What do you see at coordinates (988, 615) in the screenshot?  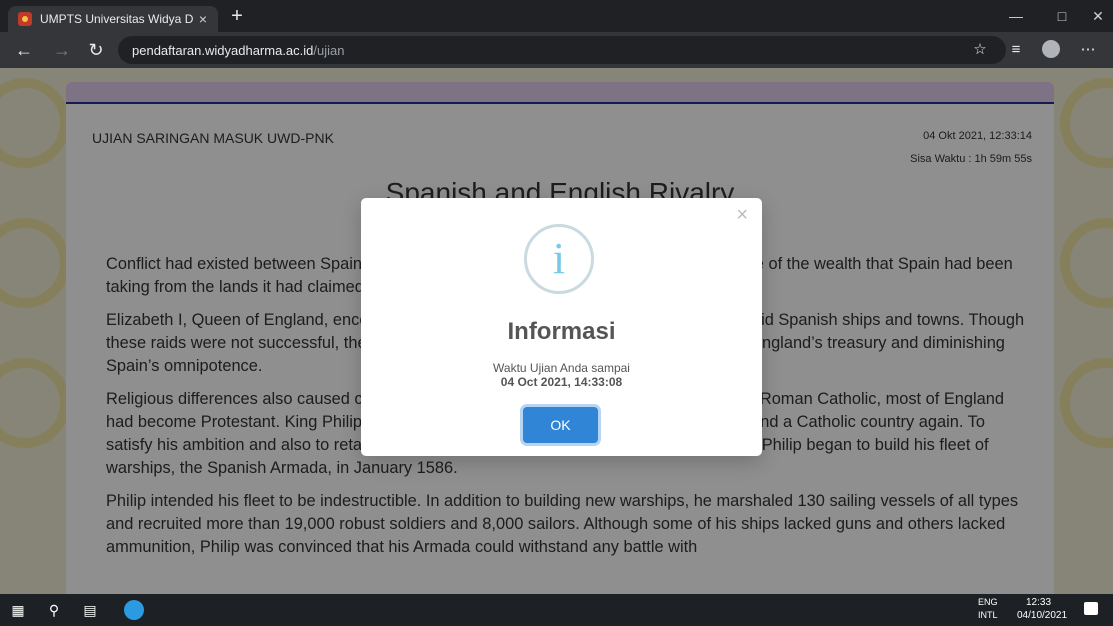 I see `keyboard-layout: INTL` at bounding box center [988, 615].